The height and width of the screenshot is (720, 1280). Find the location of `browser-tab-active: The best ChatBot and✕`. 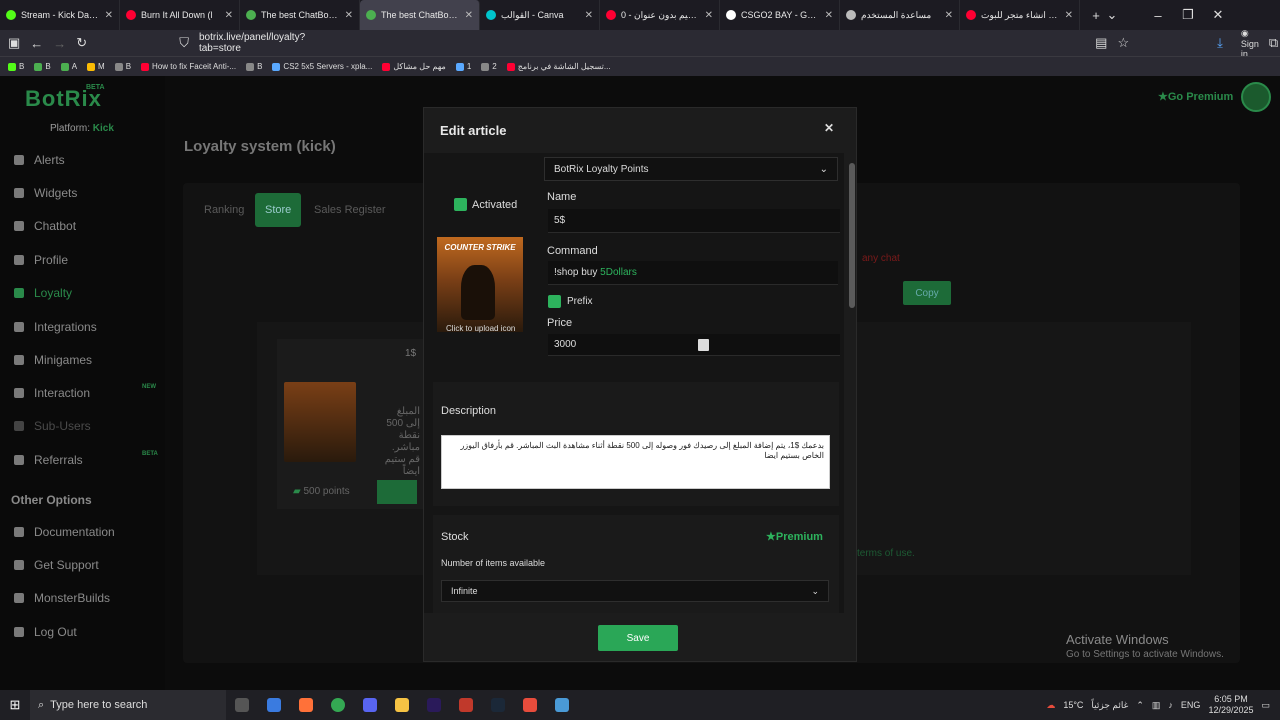

browser-tab-active: The best ChatBot and✕ is located at coordinates (420, 15).